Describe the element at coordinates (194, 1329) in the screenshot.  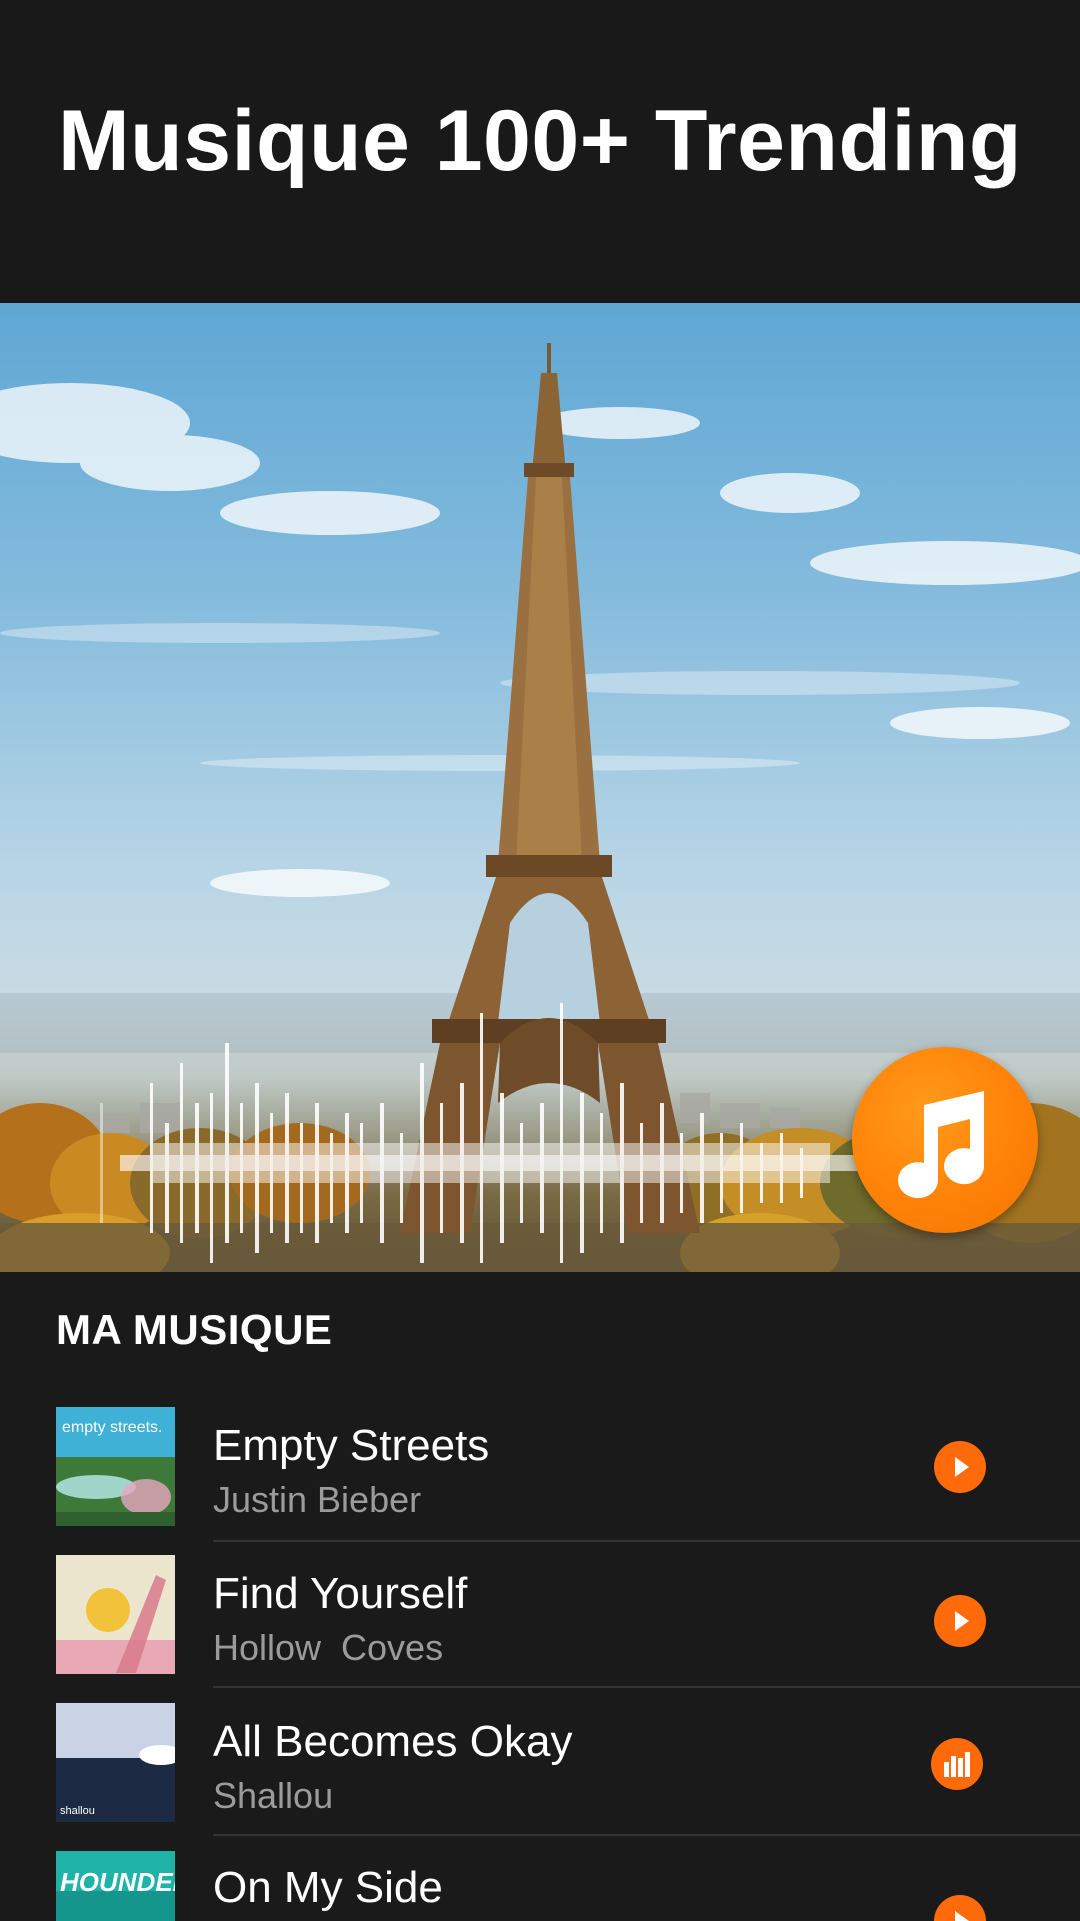
I see `section-title: MA MUSIQUE` at that location.